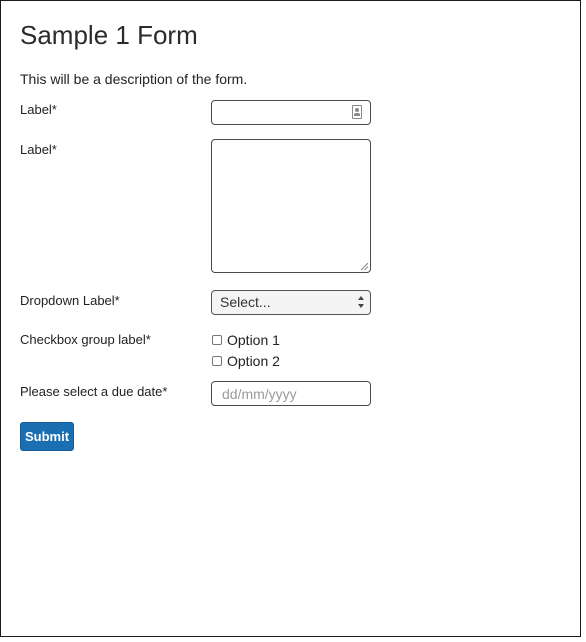 The image size is (586, 642). What do you see at coordinates (361, 302) in the screenshot?
I see `dropdown-arrows-icon` at bounding box center [361, 302].